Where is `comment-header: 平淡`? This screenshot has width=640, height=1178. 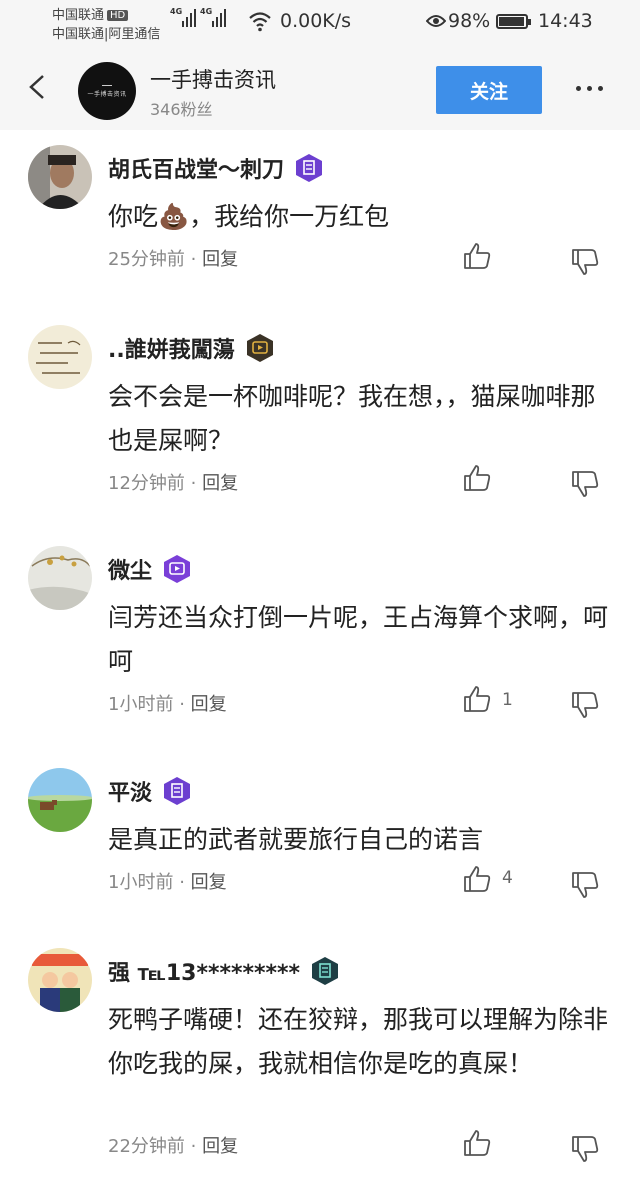 comment-header: 平淡 is located at coordinates (150, 791).